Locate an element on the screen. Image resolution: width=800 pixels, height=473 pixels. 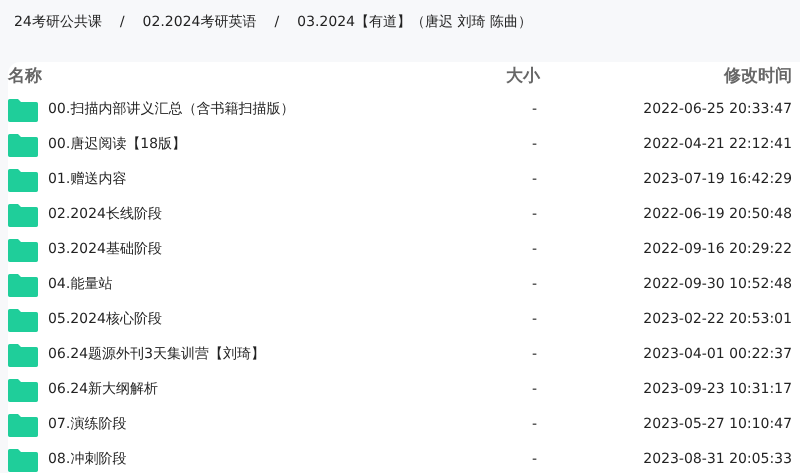
modified-time: 2022-06-19 20:50:48 is located at coordinates (717, 214).